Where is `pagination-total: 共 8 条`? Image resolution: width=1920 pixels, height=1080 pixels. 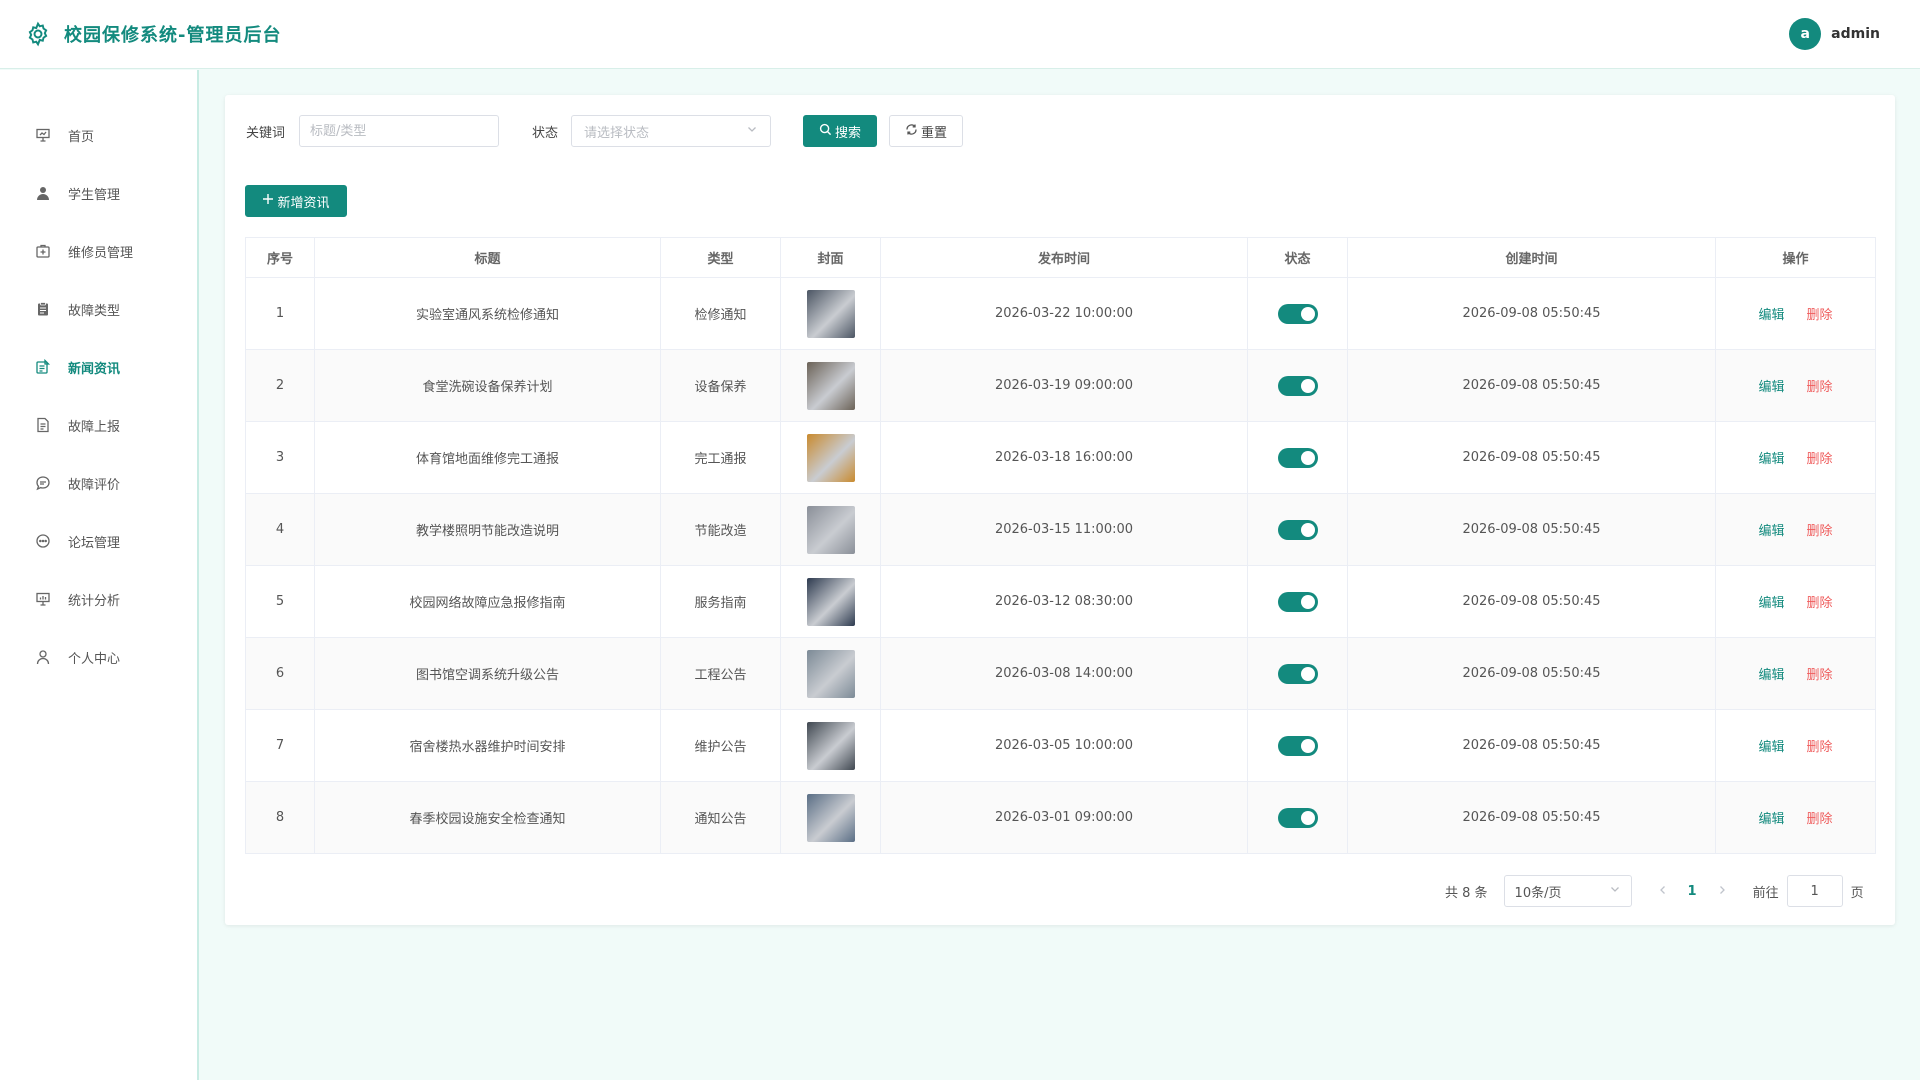
pagination-total: 共 8 条 is located at coordinates (1466, 893).